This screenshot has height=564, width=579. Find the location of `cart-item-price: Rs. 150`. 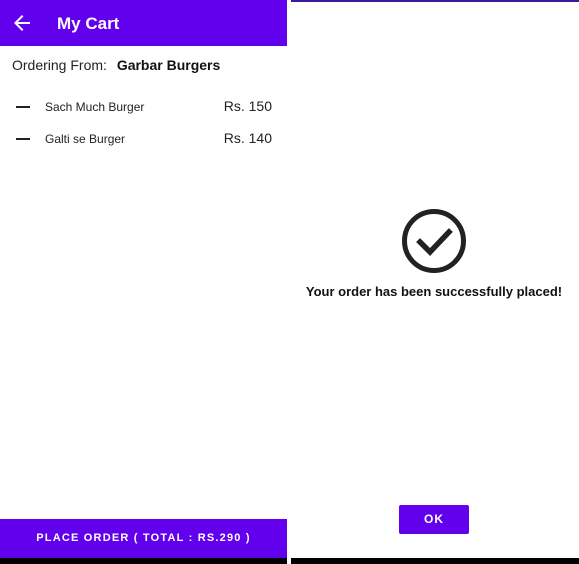

cart-item-price: Rs. 150 is located at coordinates (247, 106).